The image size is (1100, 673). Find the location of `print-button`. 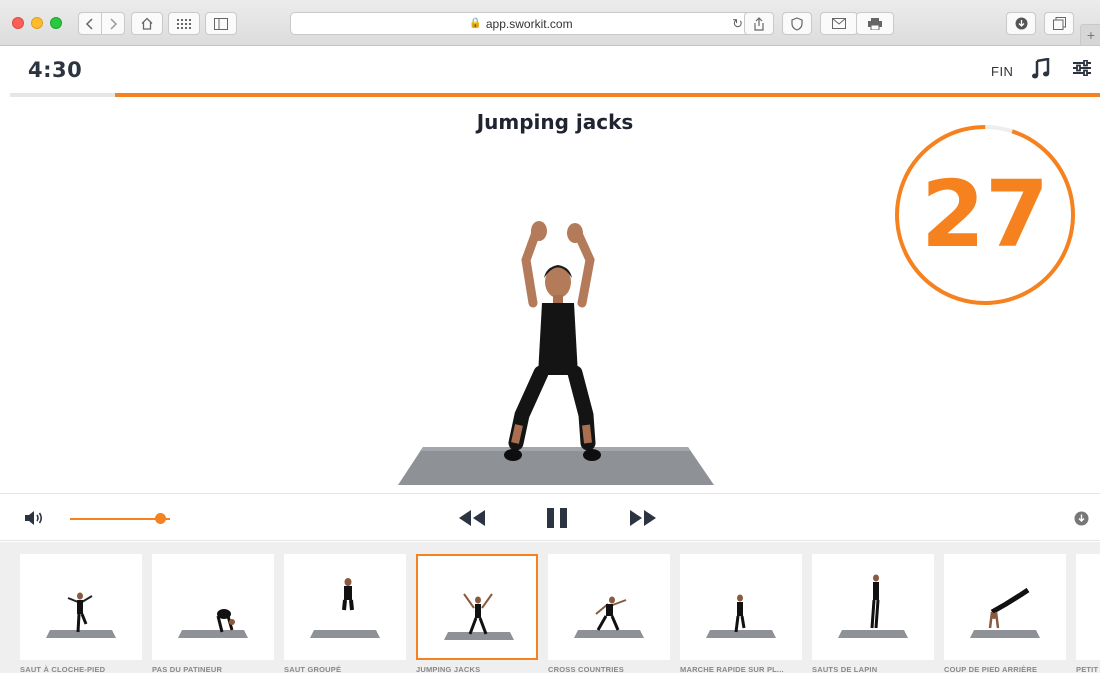

print-button is located at coordinates (875, 23).